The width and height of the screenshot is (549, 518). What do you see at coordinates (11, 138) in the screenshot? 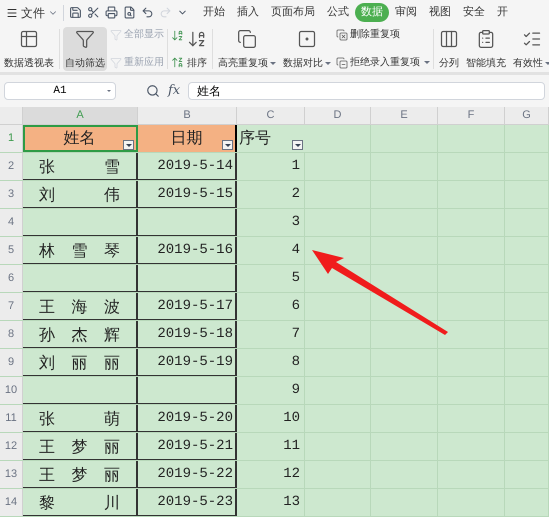
I see `row-number: 1` at bounding box center [11, 138].